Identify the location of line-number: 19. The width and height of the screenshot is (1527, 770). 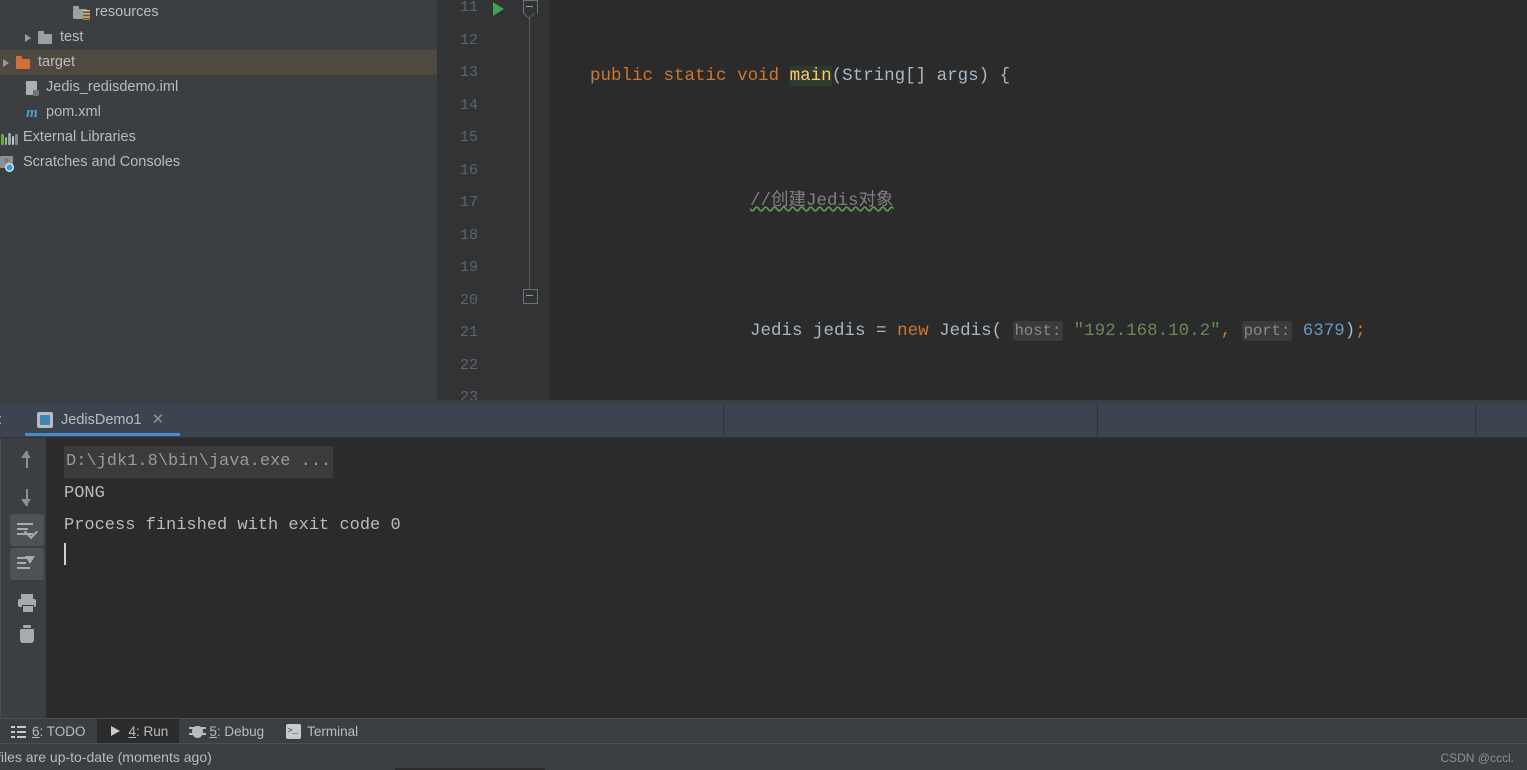
(468, 267).